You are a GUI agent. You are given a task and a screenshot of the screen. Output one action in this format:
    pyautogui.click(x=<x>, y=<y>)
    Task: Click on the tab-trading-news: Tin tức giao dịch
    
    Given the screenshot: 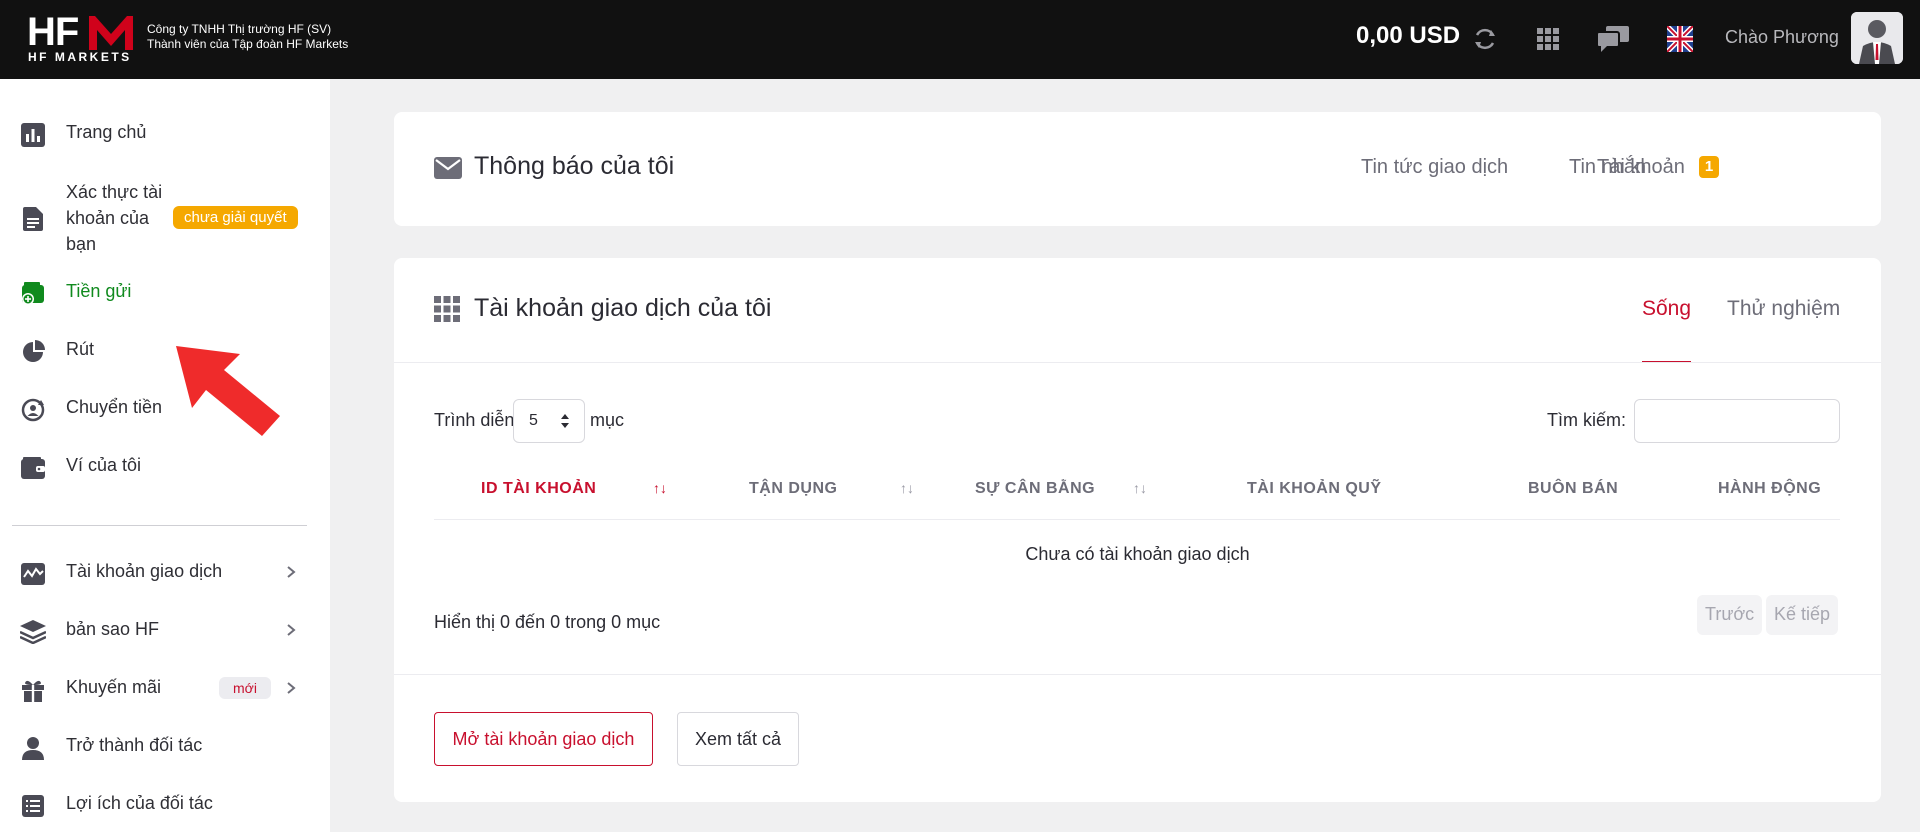 What is the action you would take?
    pyautogui.click(x=1434, y=167)
    